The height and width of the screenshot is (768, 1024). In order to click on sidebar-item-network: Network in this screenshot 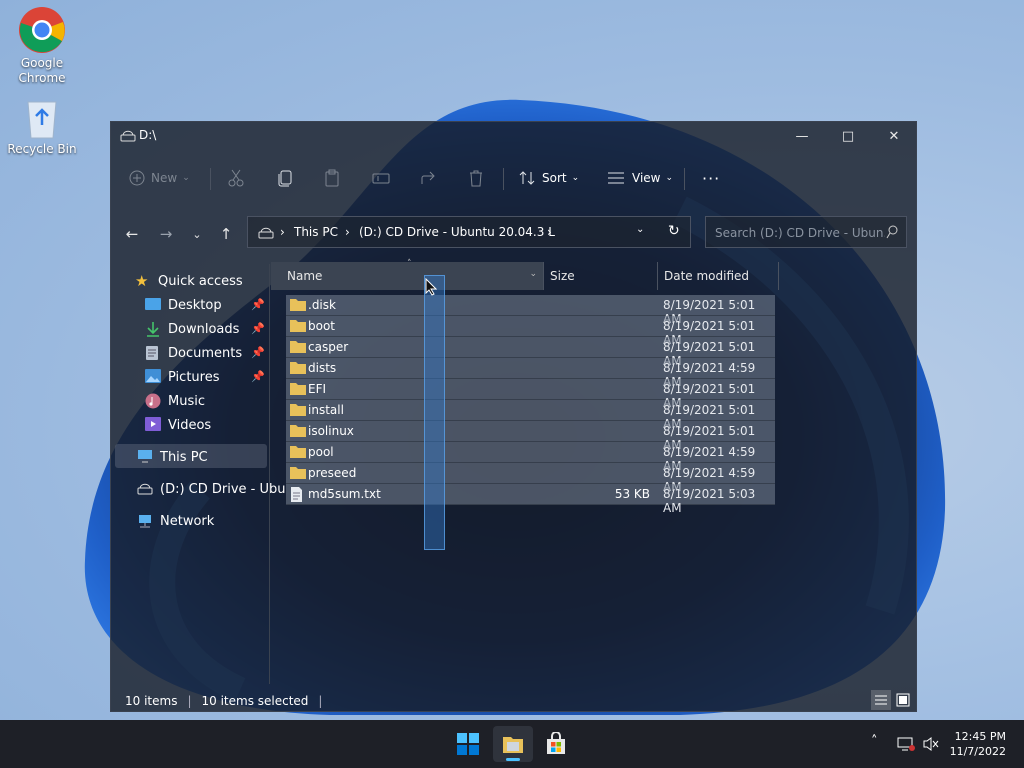, I will do `click(175, 521)`.